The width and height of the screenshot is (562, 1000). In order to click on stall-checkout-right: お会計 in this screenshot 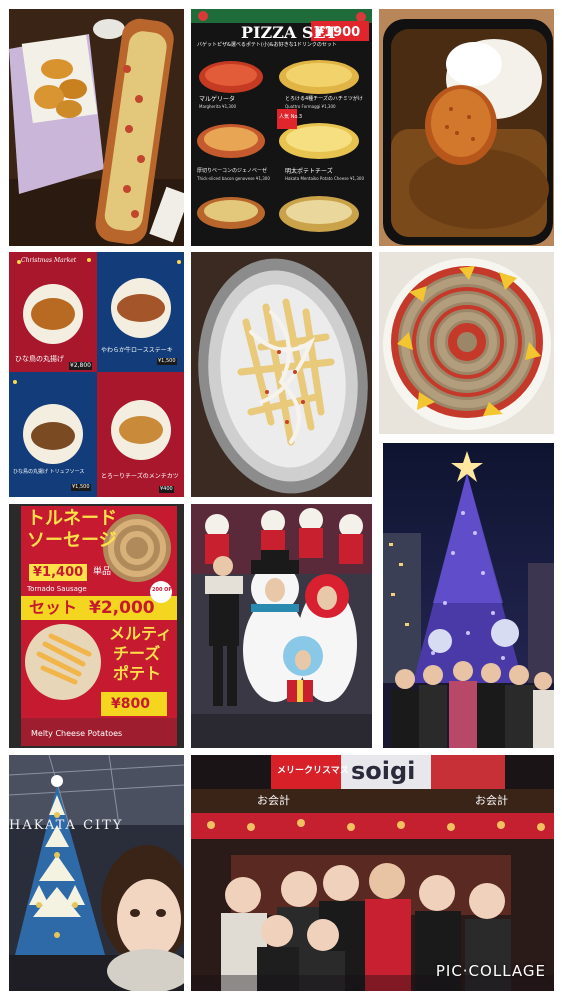, I will do `click(491, 800)`.